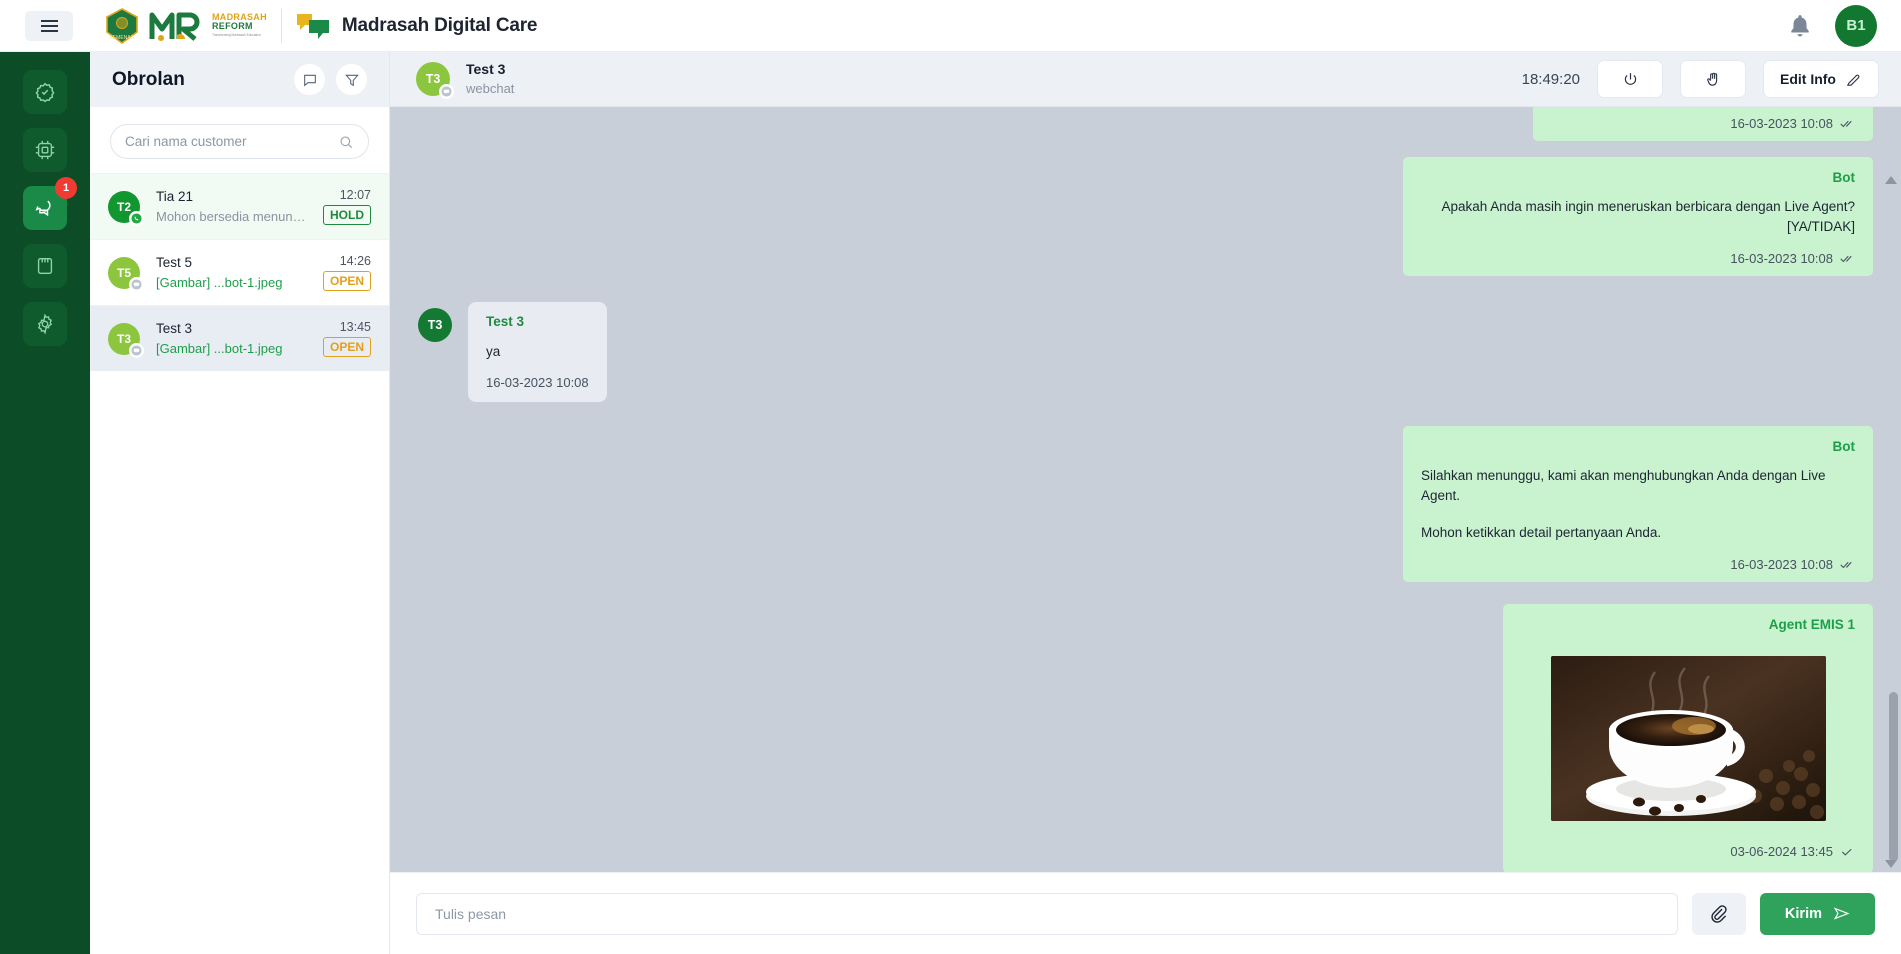  What do you see at coordinates (1893, 777) in the screenshot?
I see `scrollbar-thumb` at bounding box center [1893, 777].